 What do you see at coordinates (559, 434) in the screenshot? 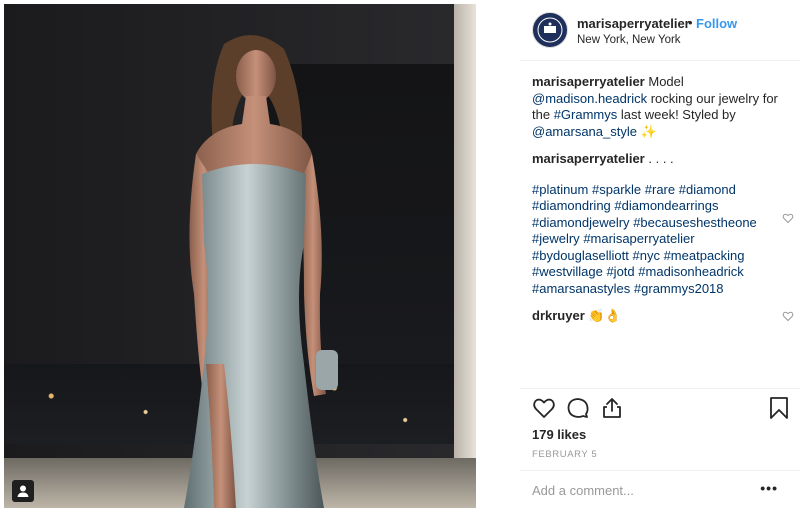
I see `likes-count: 179 likes` at bounding box center [559, 434].